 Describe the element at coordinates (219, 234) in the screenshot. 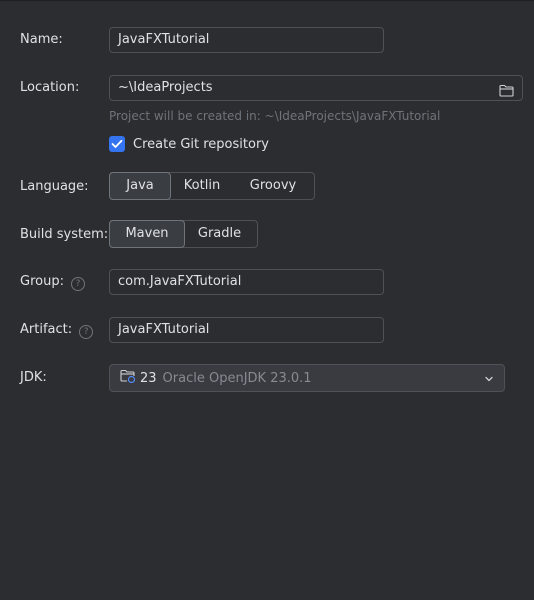

I see `build-gradle-button: Gradle` at that location.